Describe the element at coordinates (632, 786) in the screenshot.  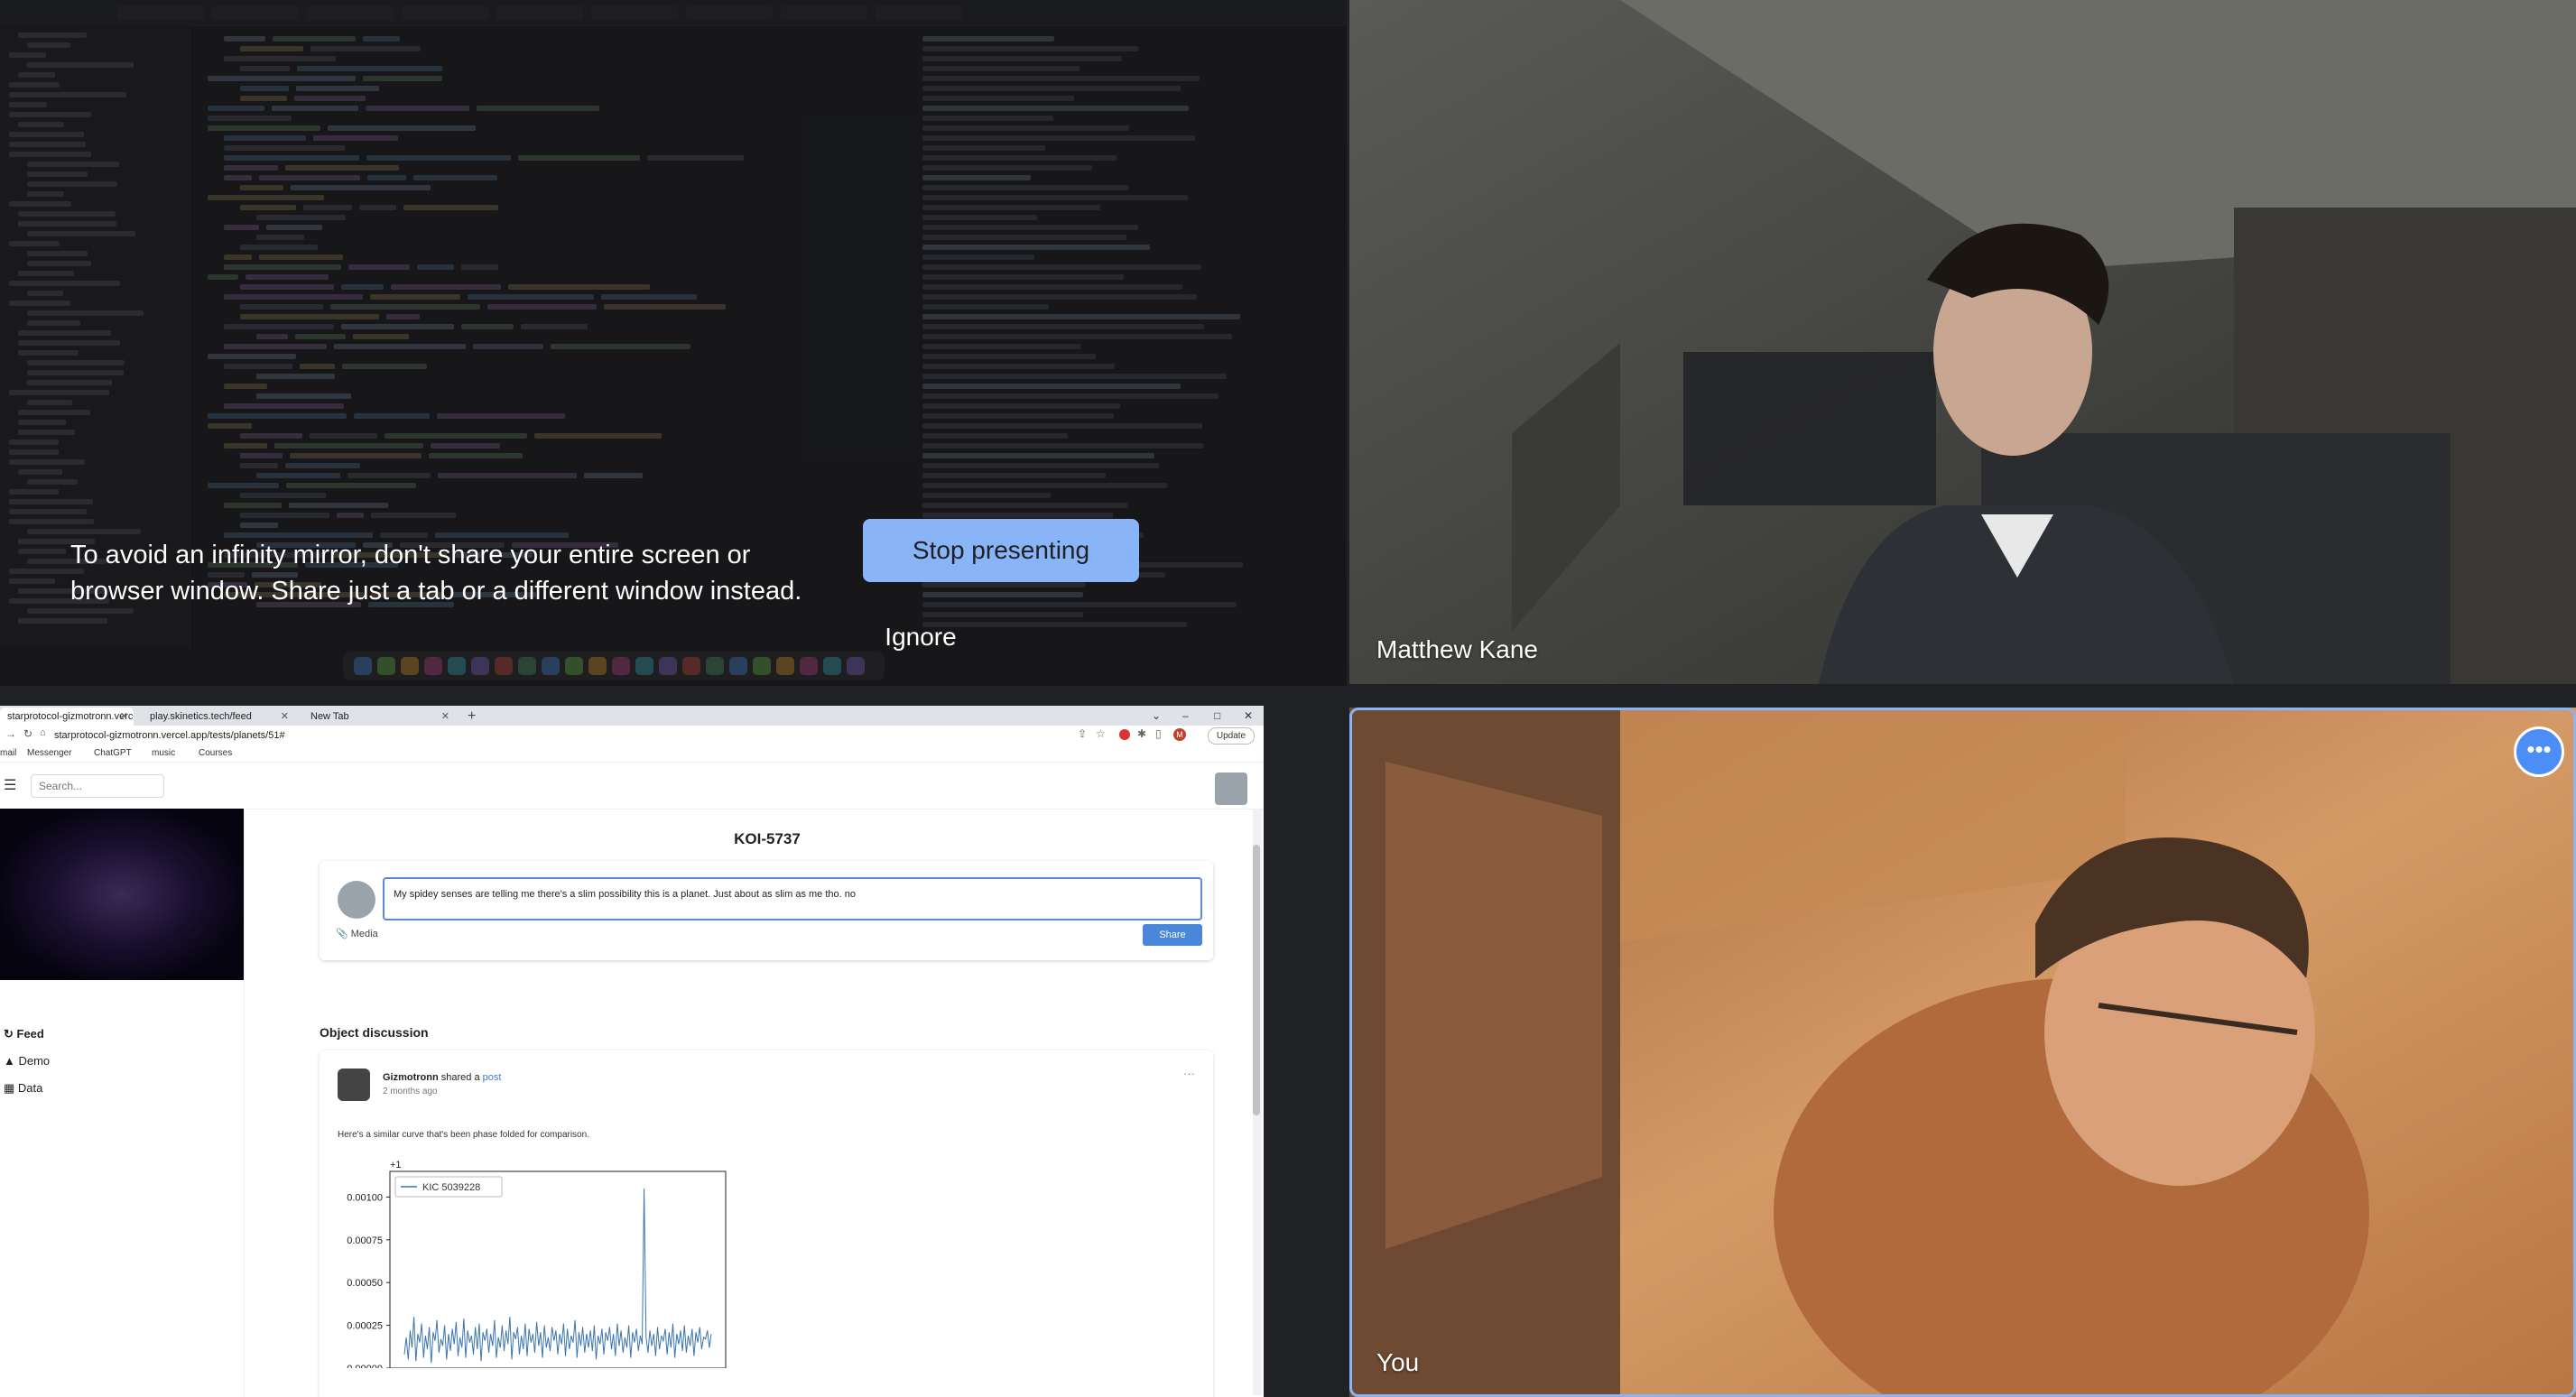
I see `app-header: ☰` at that location.